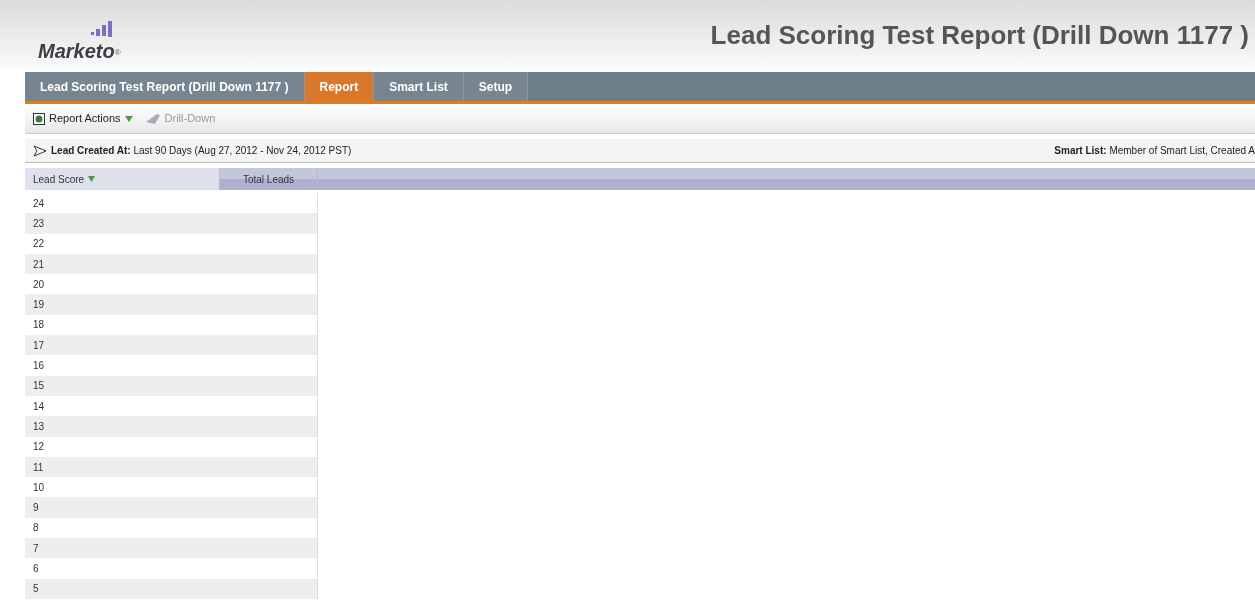 The image size is (1255, 608). Describe the element at coordinates (39, 366) in the screenshot. I see `lead-score-cell-text: 16` at that location.